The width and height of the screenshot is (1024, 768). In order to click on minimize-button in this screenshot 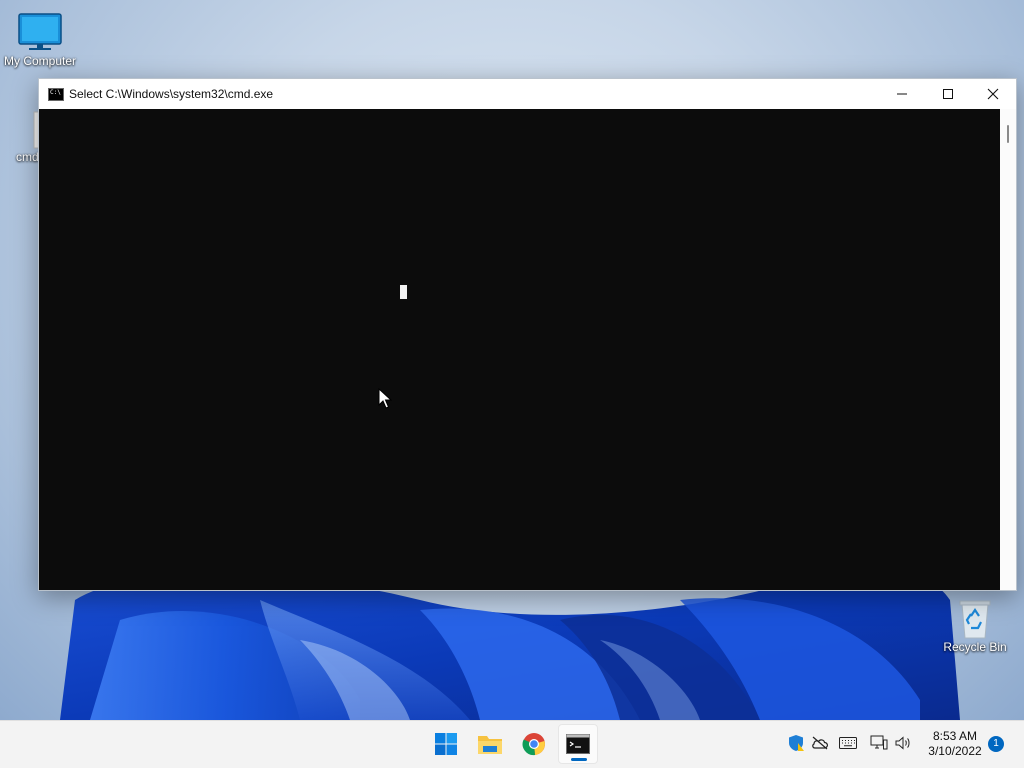, I will do `click(902, 94)`.